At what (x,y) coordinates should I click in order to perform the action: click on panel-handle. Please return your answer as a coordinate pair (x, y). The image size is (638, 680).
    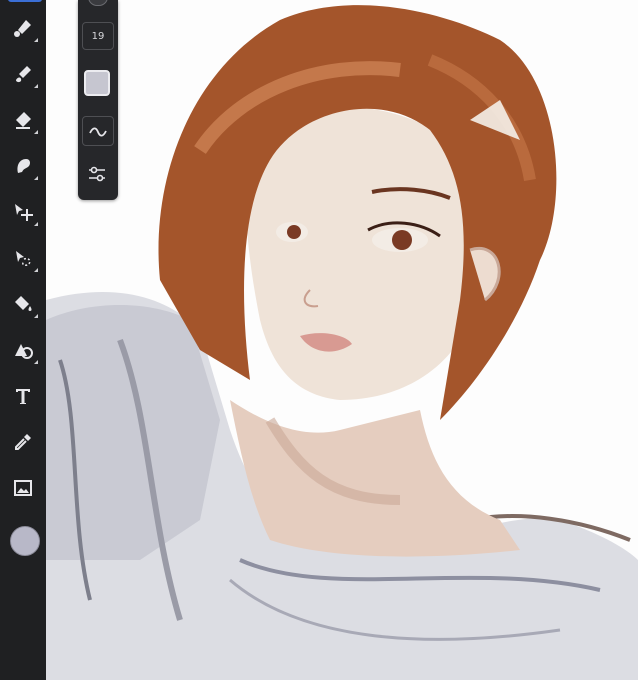
    Looking at the image, I should click on (98, 3).